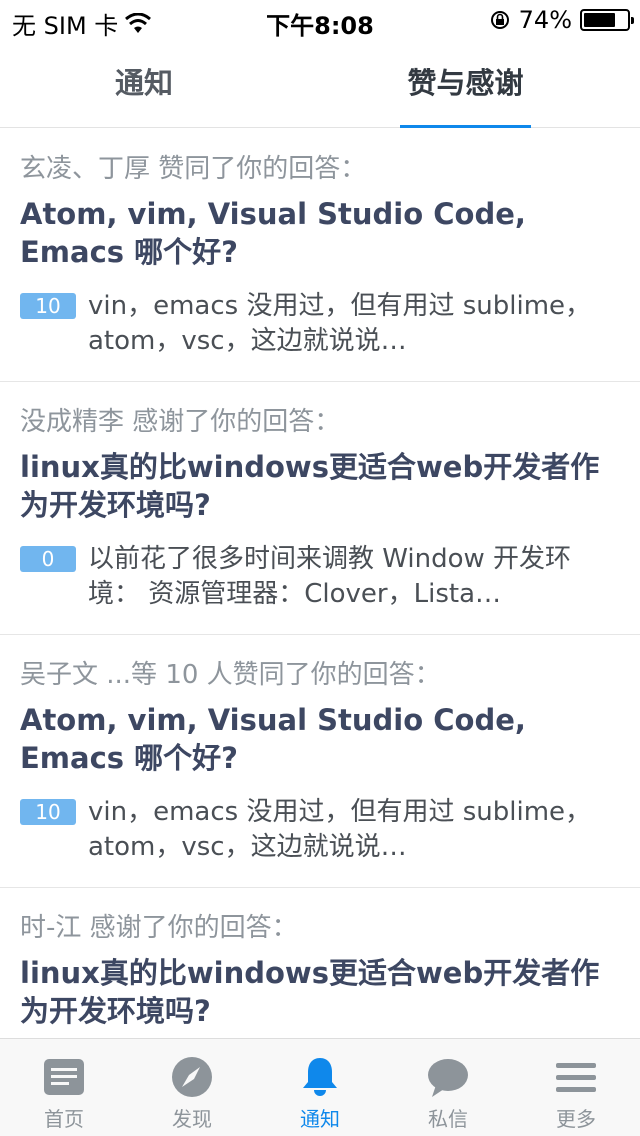 This screenshot has height=1136, width=640. I want to click on feed-item-meta: 玄凌、丁厚 赞同了你的回答：, so click(193, 169).